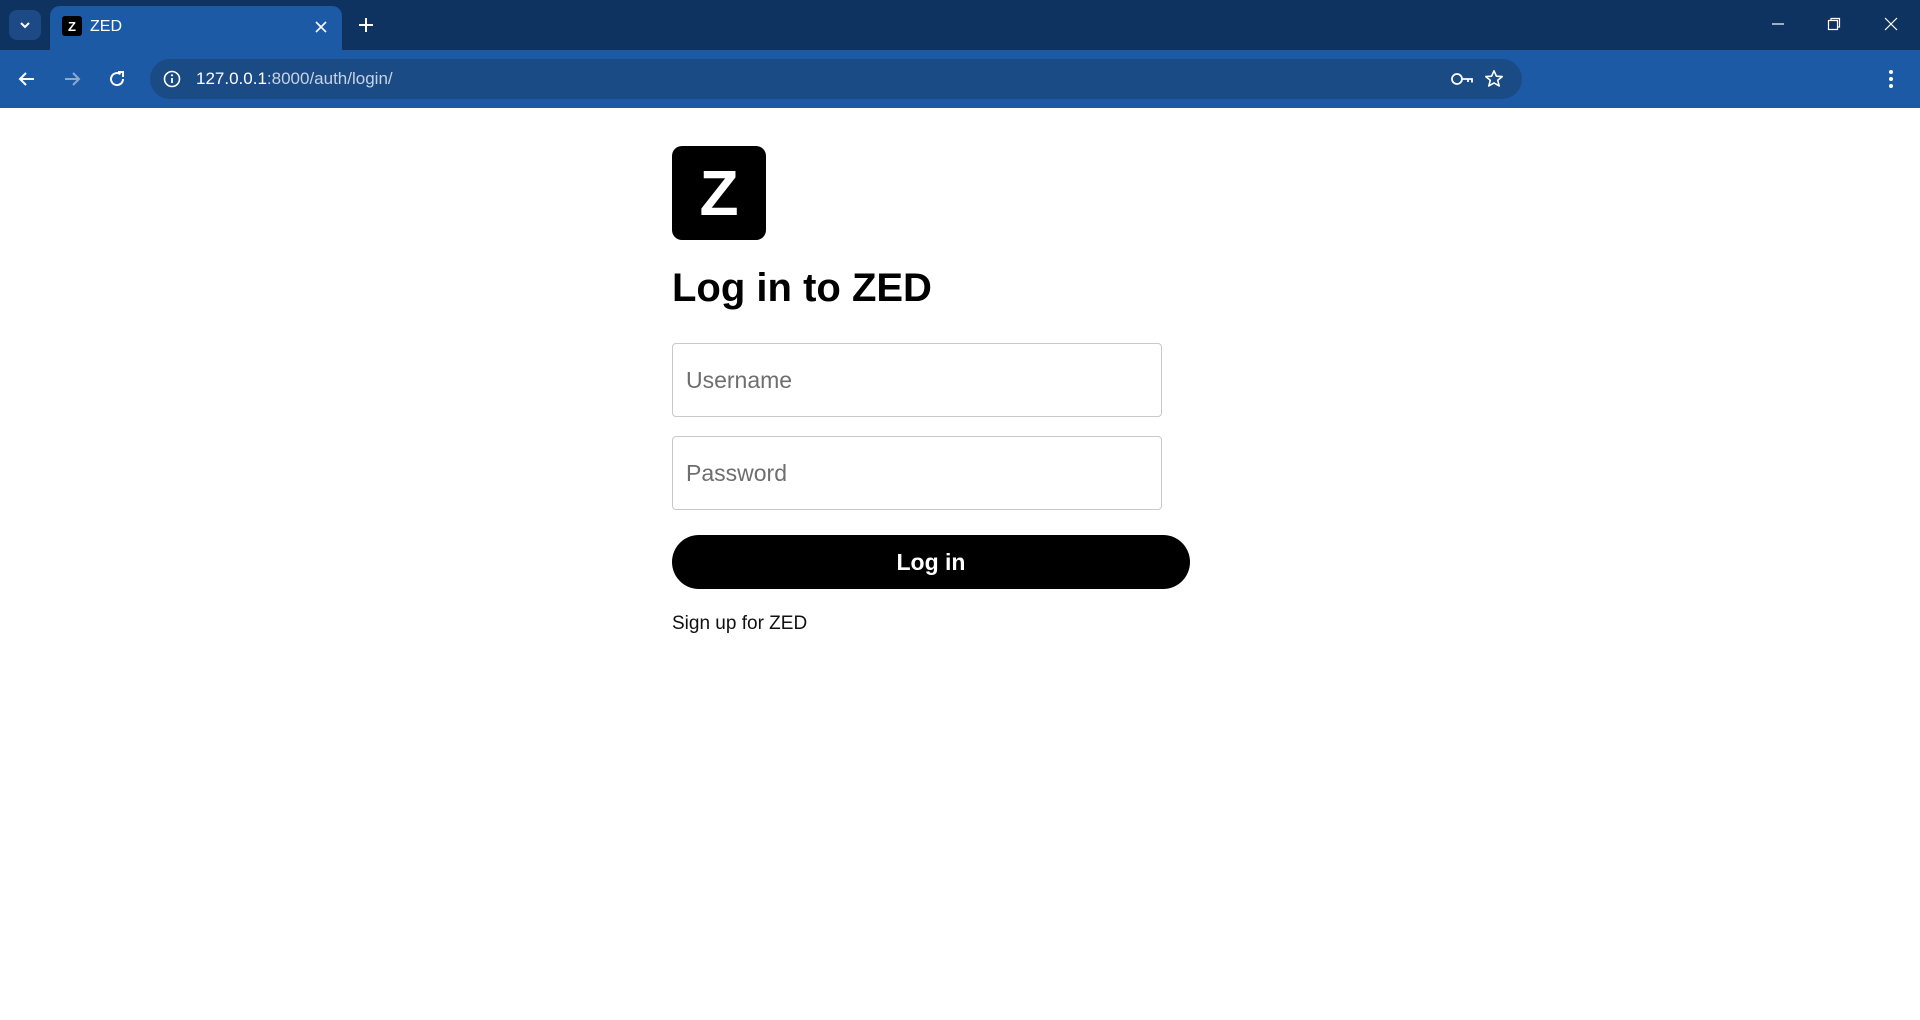 This screenshot has width=1920, height=1020. I want to click on url-path: :8000/auth/login/, so click(329, 78).